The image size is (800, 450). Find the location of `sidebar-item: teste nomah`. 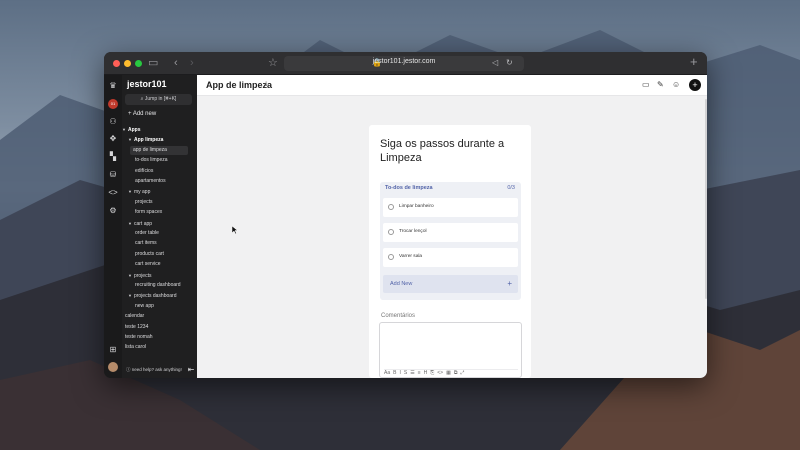

sidebar-item: teste nomah is located at coordinates (139, 337).